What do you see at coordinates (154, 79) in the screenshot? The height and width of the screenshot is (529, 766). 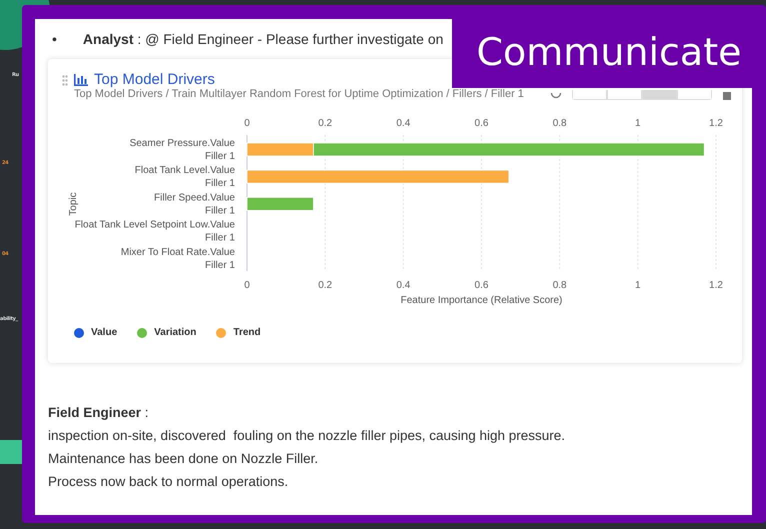 I see `card-title: Top Model Drivers` at bounding box center [154, 79].